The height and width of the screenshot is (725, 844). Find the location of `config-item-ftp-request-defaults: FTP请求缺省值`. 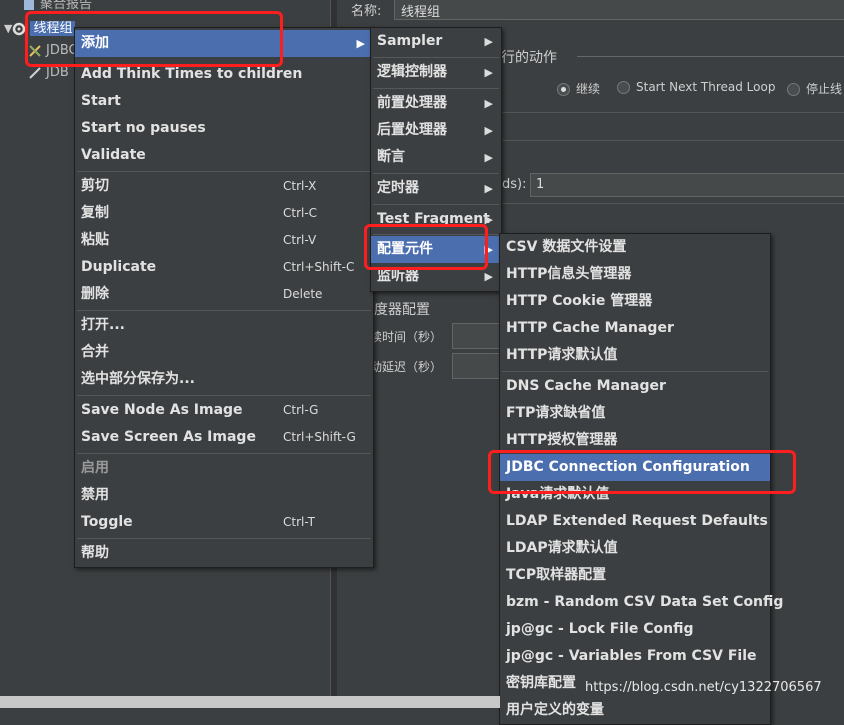

config-item-ftp-request-defaults: FTP请求缺省值 is located at coordinates (635, 413).